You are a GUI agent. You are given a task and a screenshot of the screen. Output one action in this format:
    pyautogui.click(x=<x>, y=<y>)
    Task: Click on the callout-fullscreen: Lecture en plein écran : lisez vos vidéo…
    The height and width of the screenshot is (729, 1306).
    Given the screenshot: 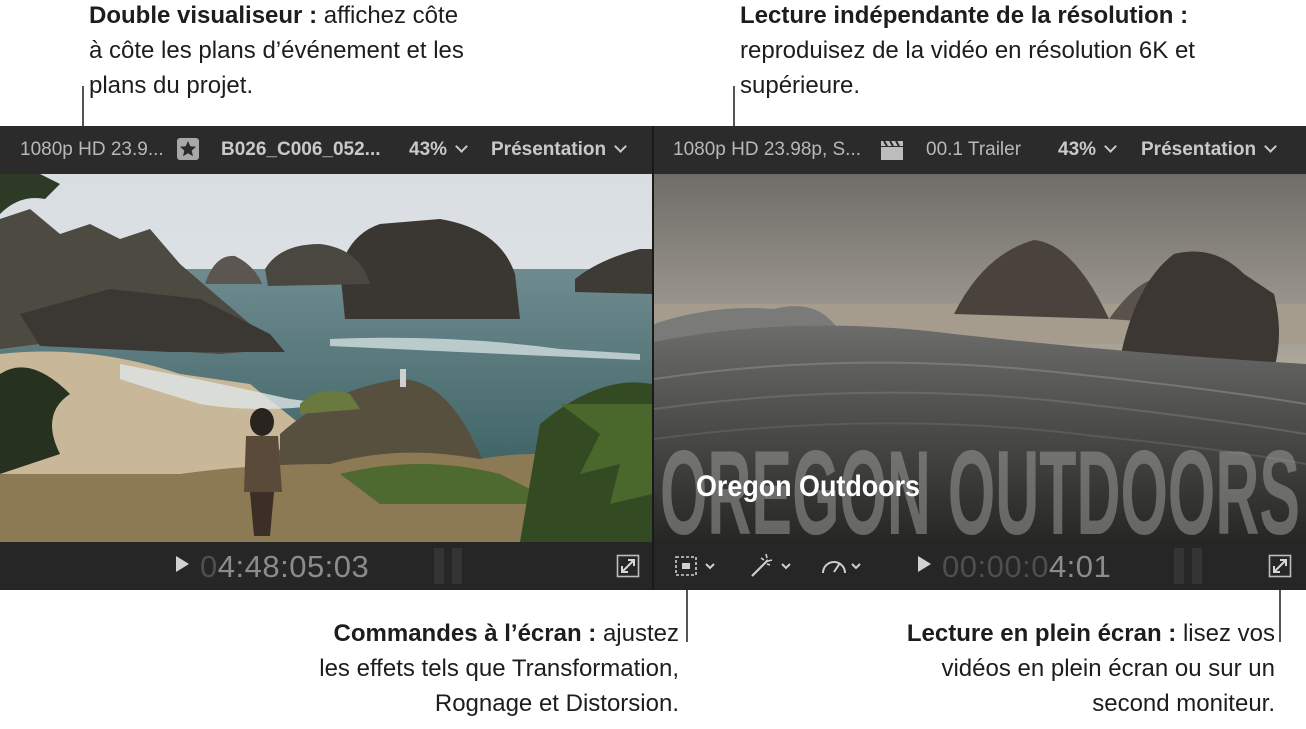 What is the action you would take?
    pyautogui.click(x=1091, y=668)
    